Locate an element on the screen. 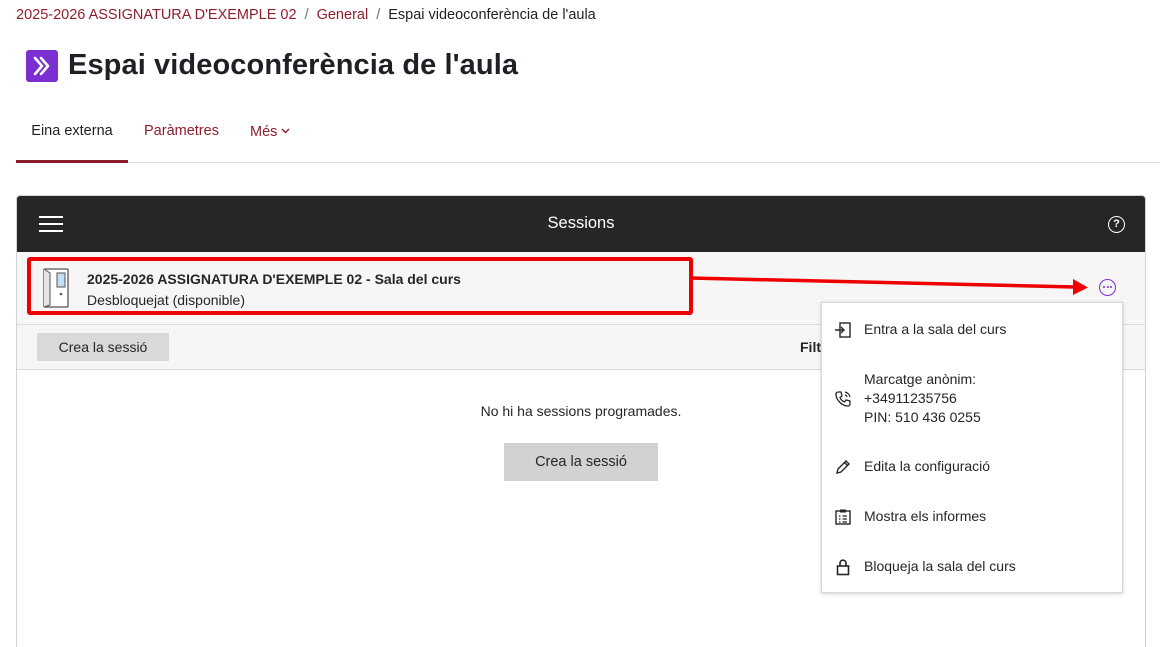  menu-item-lock-room: Bloqueja la sala del curs is located at coordinates (972, 566).